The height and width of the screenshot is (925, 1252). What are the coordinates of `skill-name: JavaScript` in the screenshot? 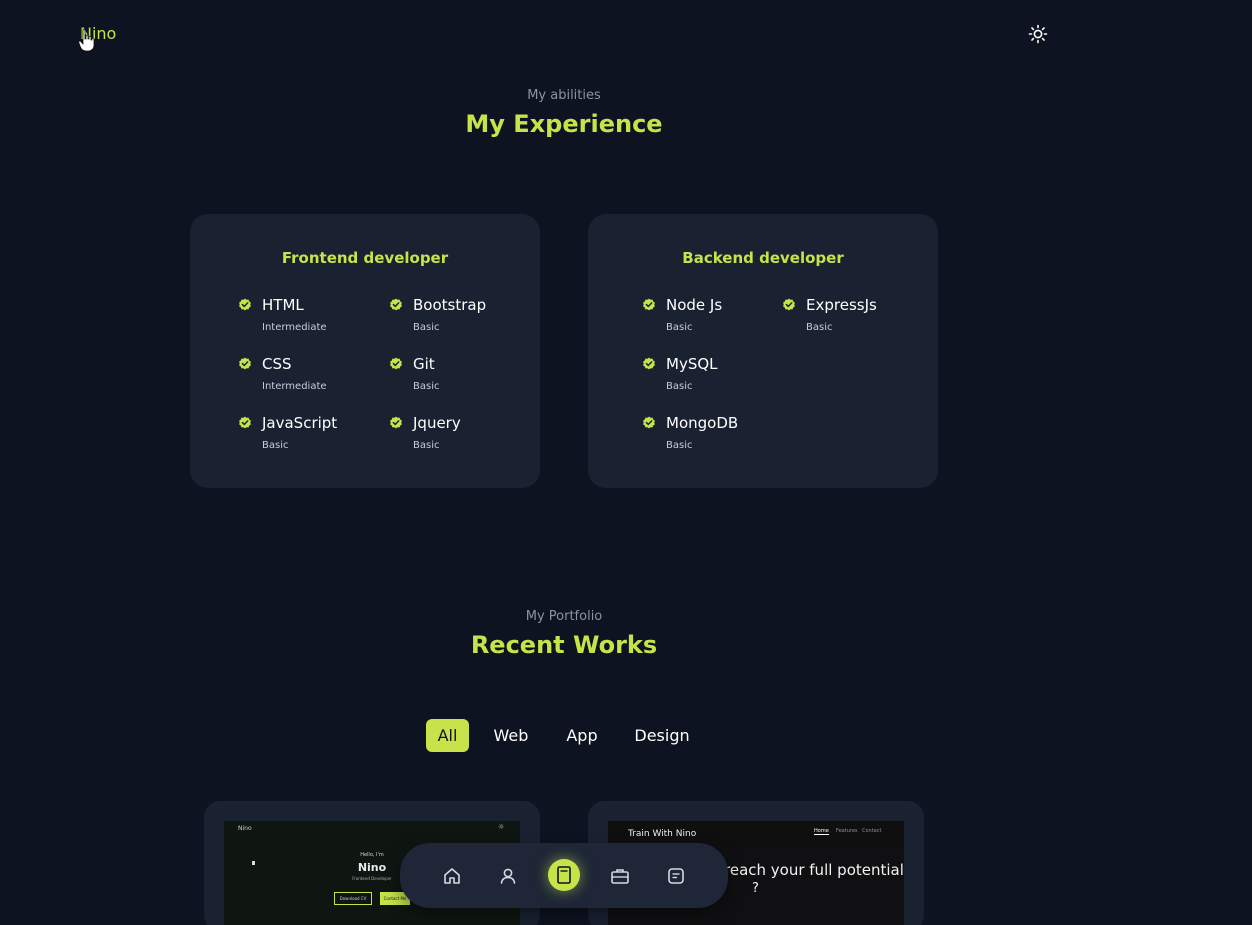 It's located at (300, 423).